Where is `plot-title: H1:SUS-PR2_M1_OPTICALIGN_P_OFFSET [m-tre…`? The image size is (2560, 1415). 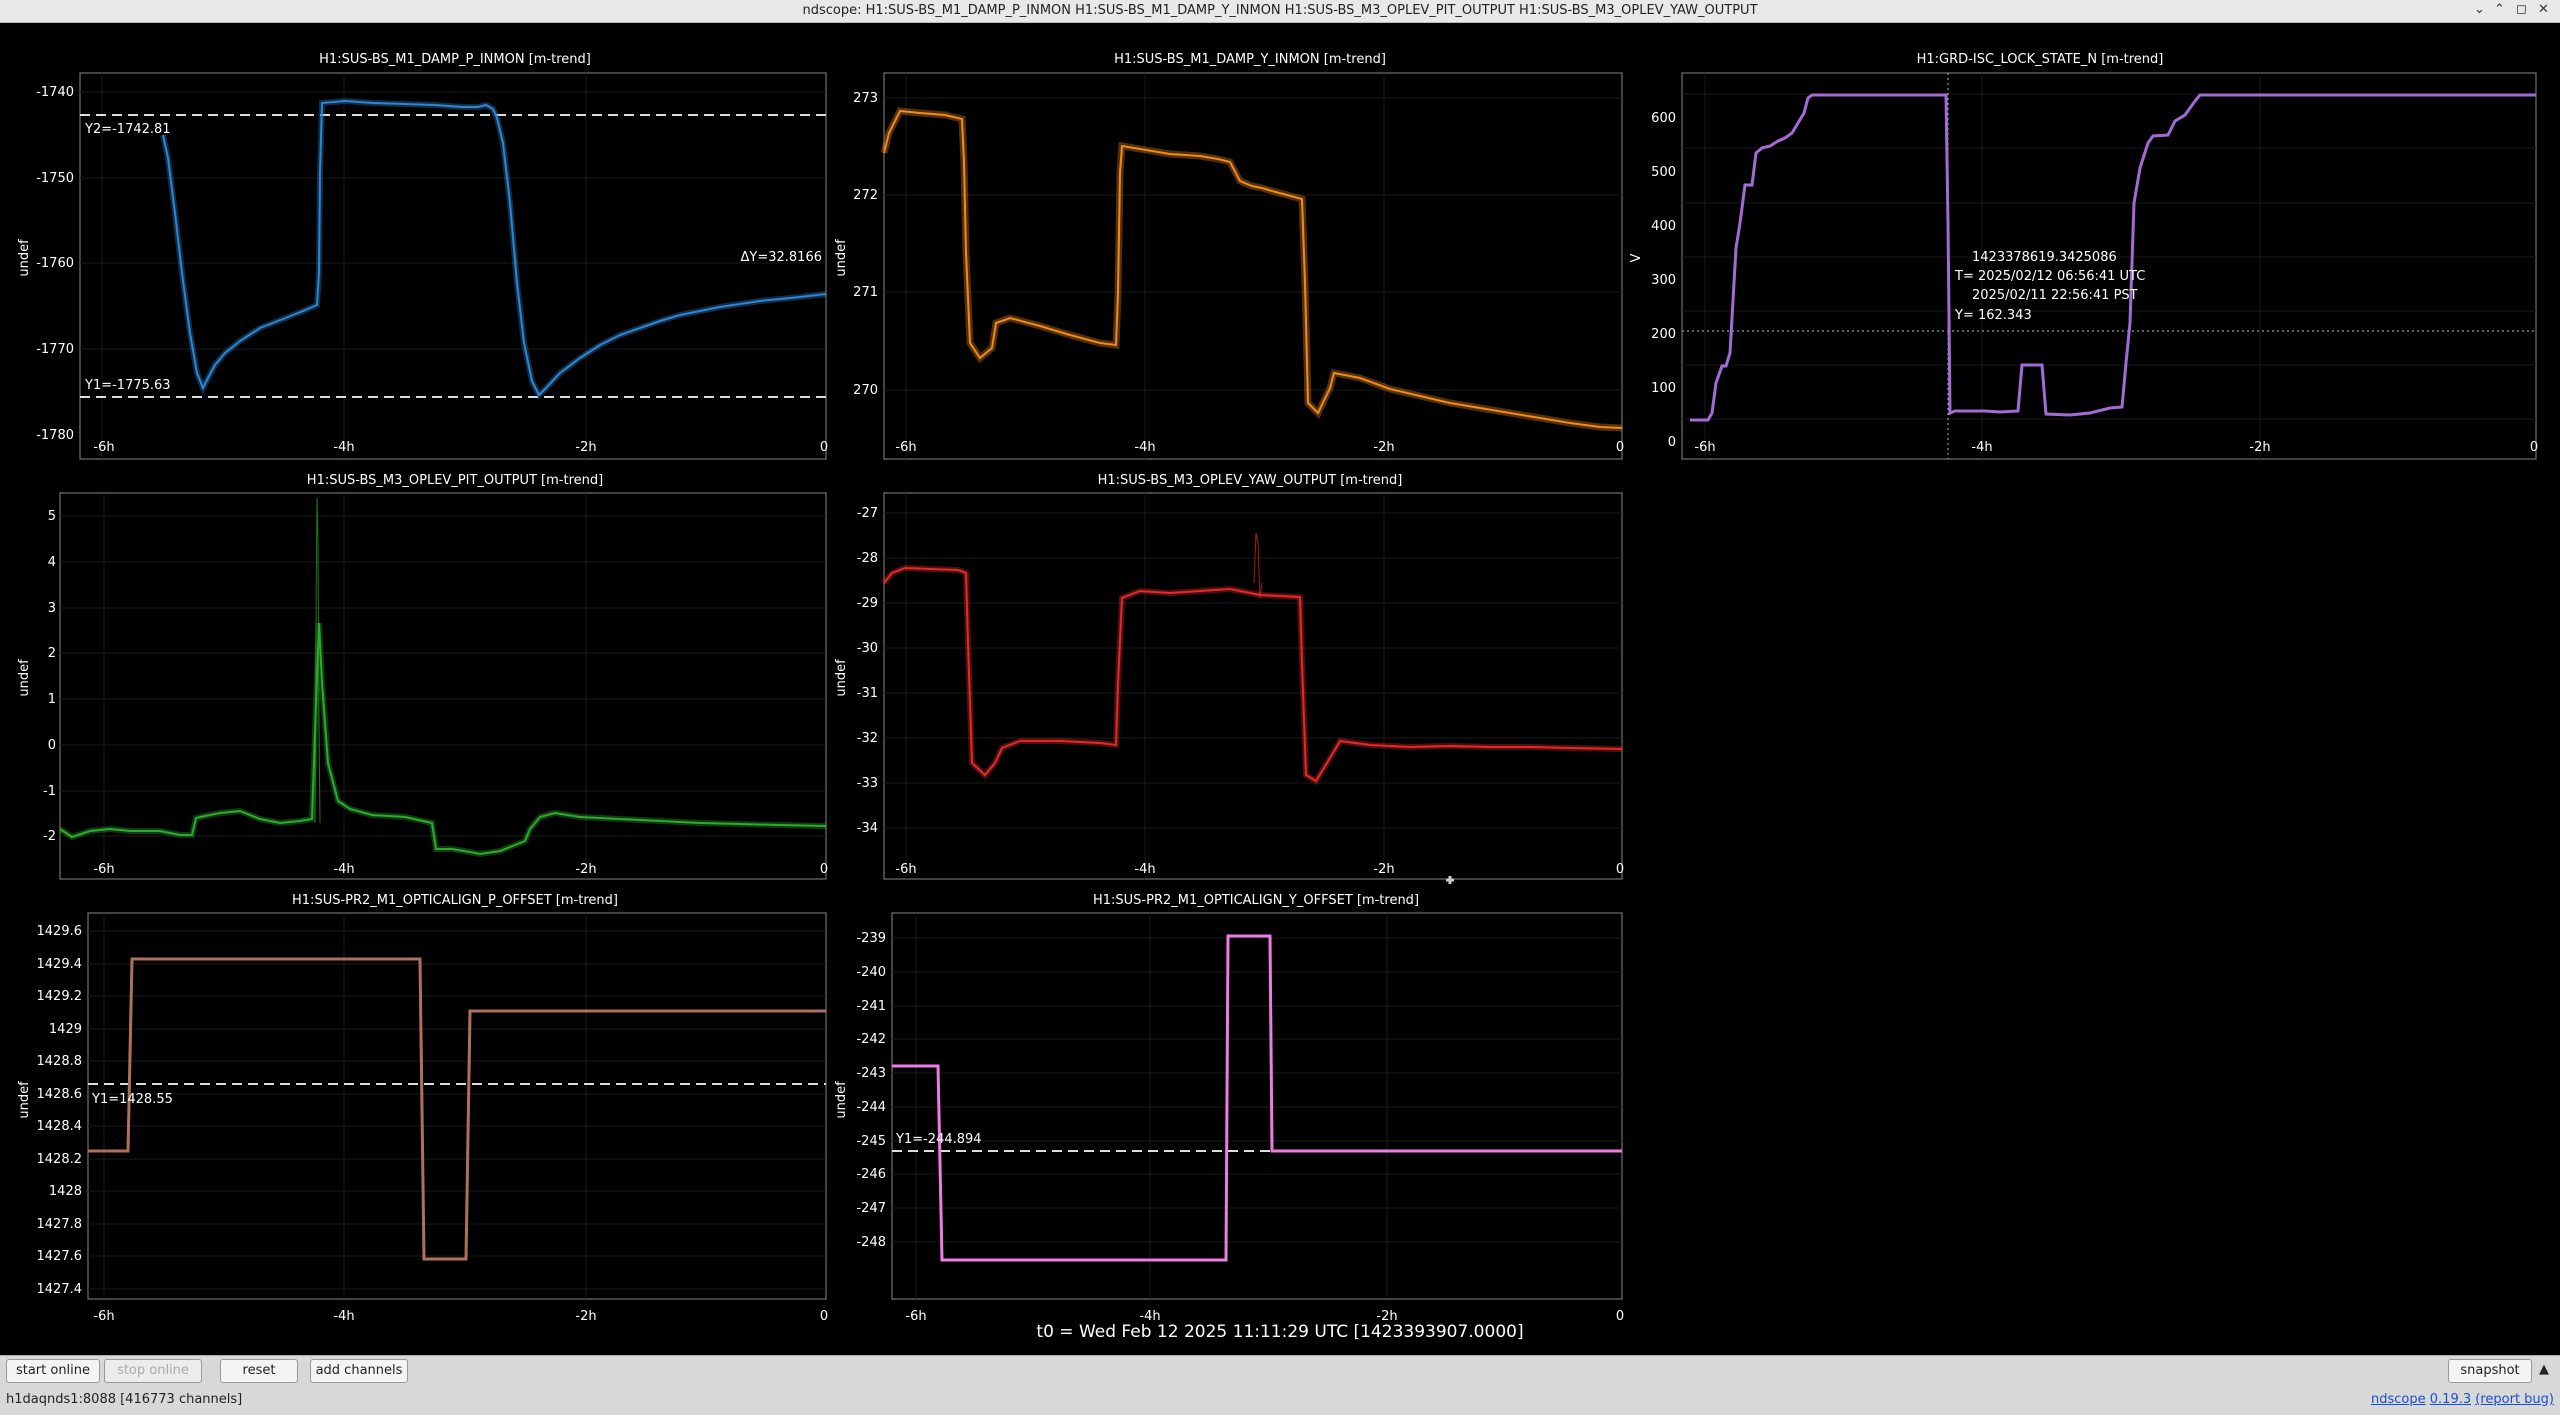
plot-title: H1:SUS-PR2_M1_OPTICALIGN_P_OFFSET [m-tre… is located at coordinates (455, 900).